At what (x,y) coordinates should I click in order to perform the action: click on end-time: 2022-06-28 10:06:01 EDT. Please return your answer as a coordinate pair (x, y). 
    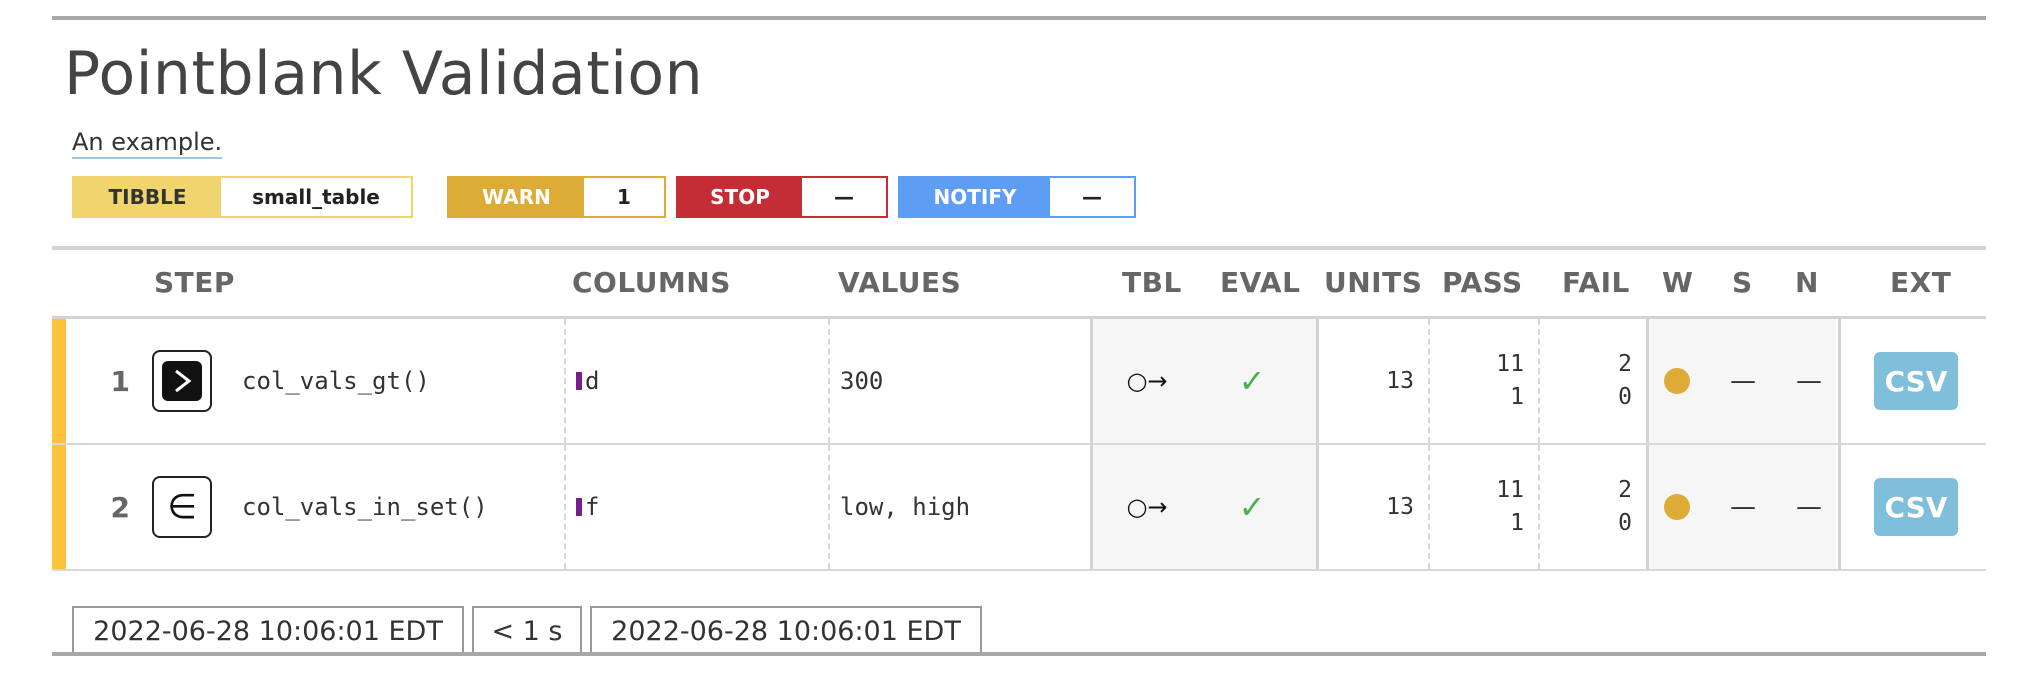
    Looking at the image, I should click on (786, 631).